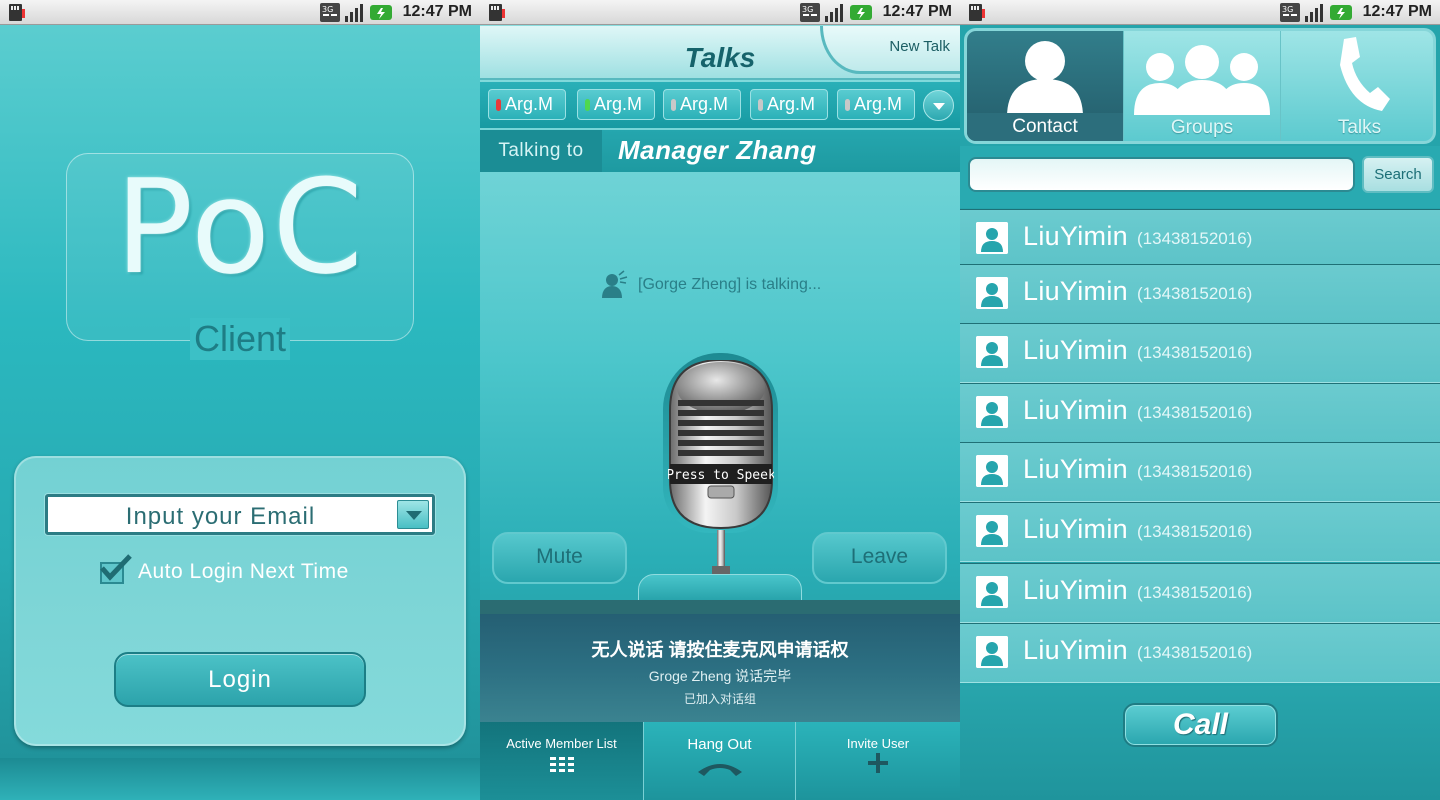 This screenshot has height=800, width=1440. I want to click on more-tabs-dropdown, so click(938, 105).